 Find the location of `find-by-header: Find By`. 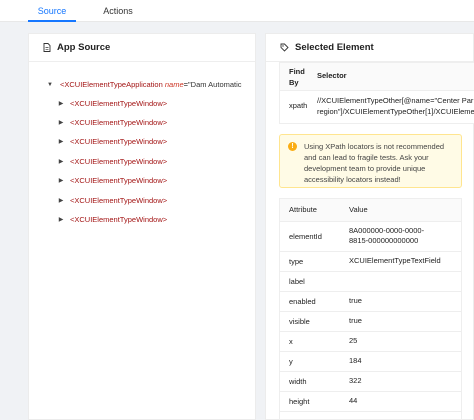

find-by-header: Find By is located at coordinates (297, 77).